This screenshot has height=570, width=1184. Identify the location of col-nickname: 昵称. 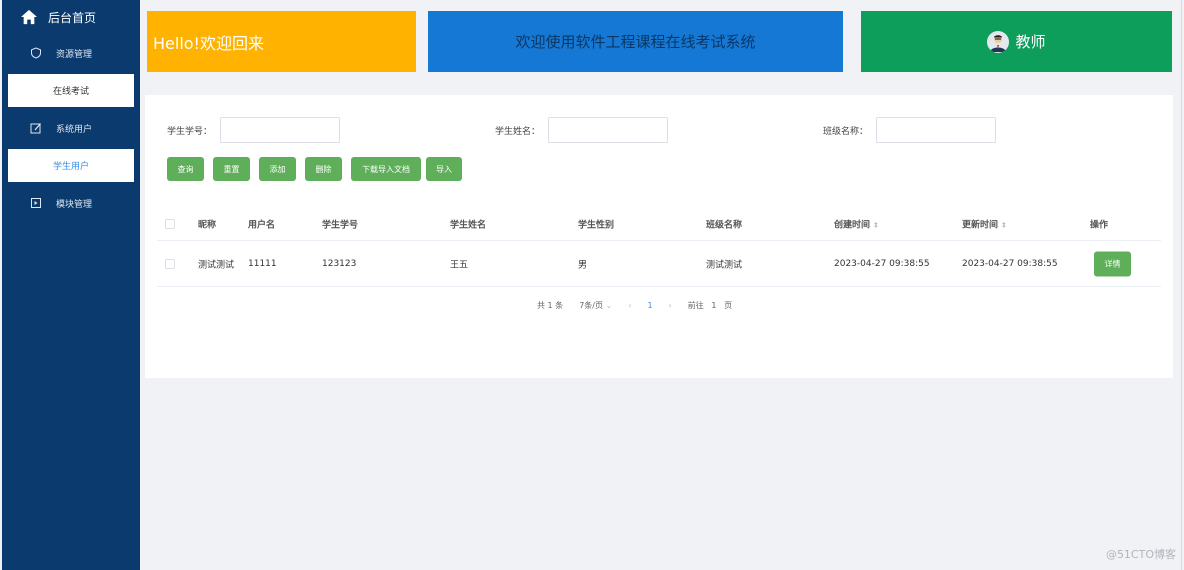
(207, 225).